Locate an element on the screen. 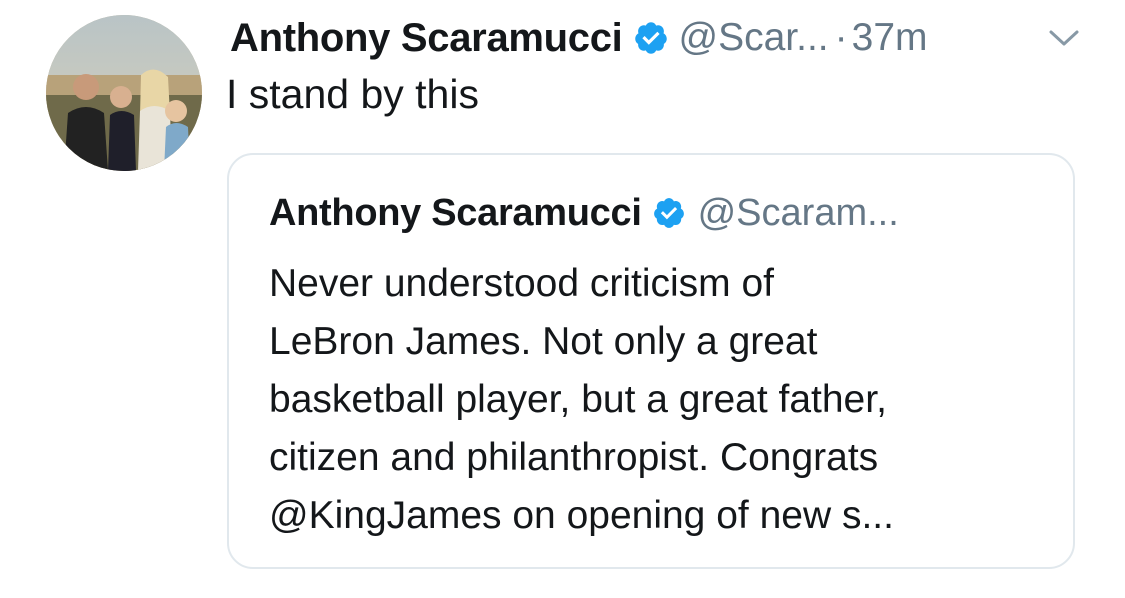 This screenshot has width=1125, height=598. author-name: Anthony Scaramucci is located at coordinates (426, 38).